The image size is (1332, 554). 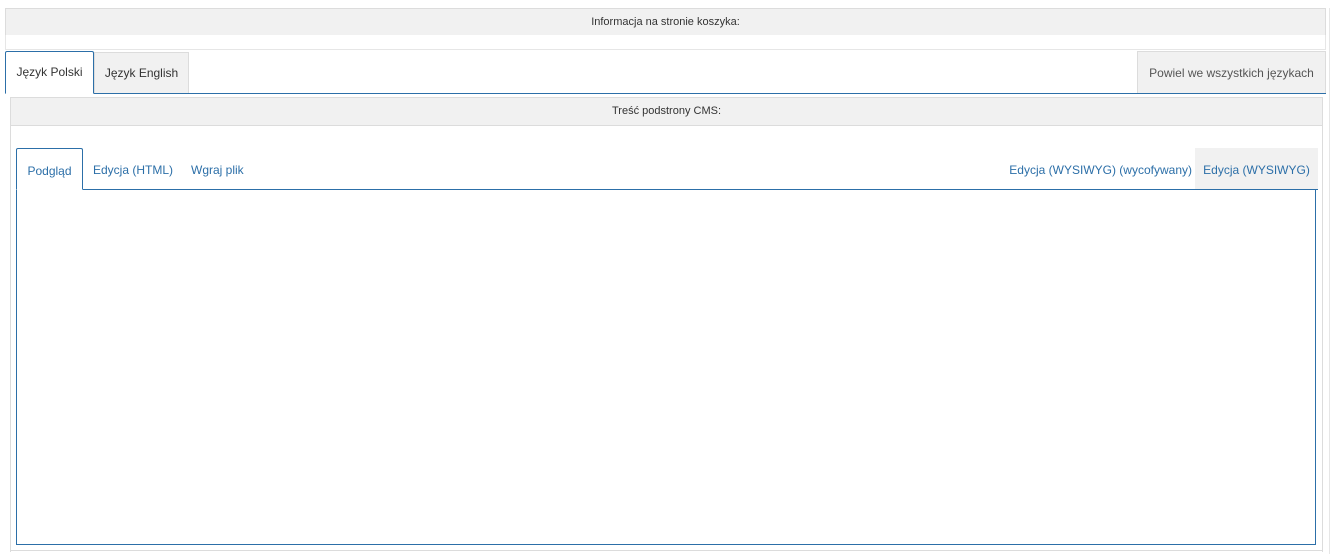 What do you see at coordinates (49, 169) in the screenshot?
I see `tab-preview: Podgląd` at bounding box center [49, 169].